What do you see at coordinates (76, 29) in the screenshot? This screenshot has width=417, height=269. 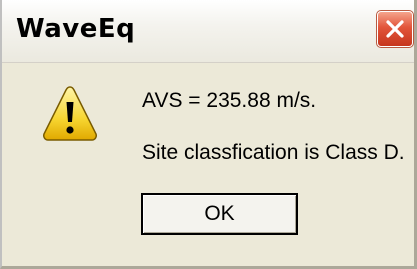 I see `window-title: WaveEq` at bounding box center [76, 29].